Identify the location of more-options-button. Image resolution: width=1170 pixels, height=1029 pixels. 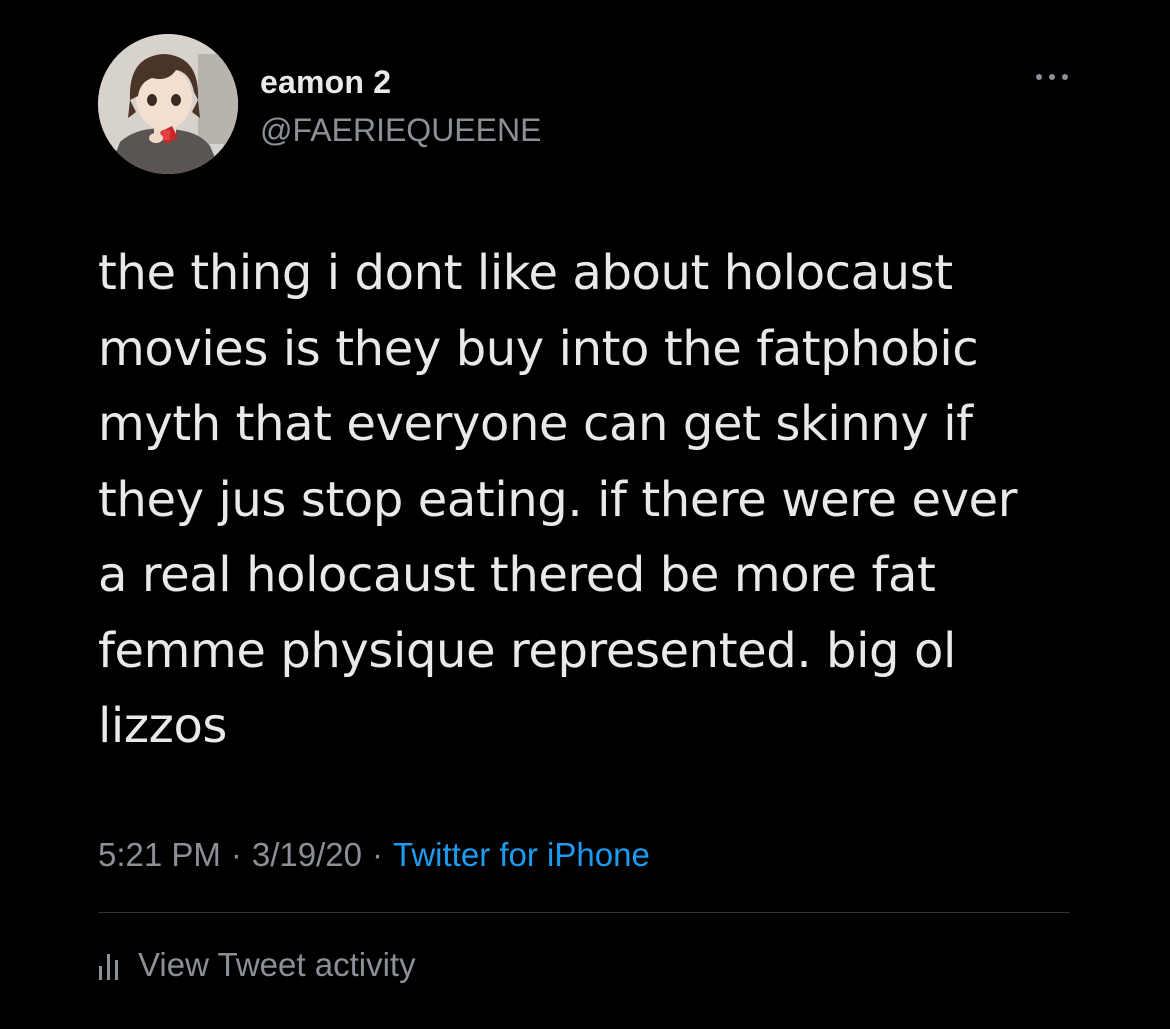
(1052, 77).